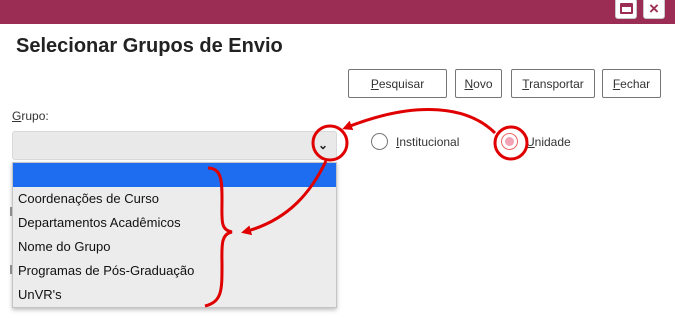  I want to click on arrow-unidade-to-chevron, so click(419, 121).